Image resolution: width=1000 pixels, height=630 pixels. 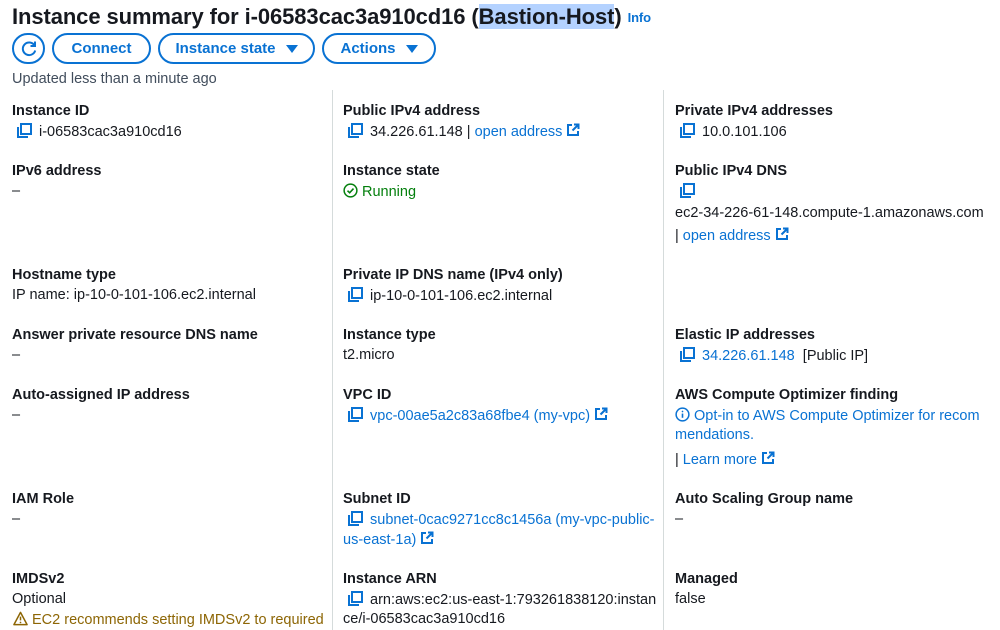 What do you see at coordinates (390, 579) in the screenshot?
I see `instance-arn-label: Instance ARN` at bounding box center [390, 579].